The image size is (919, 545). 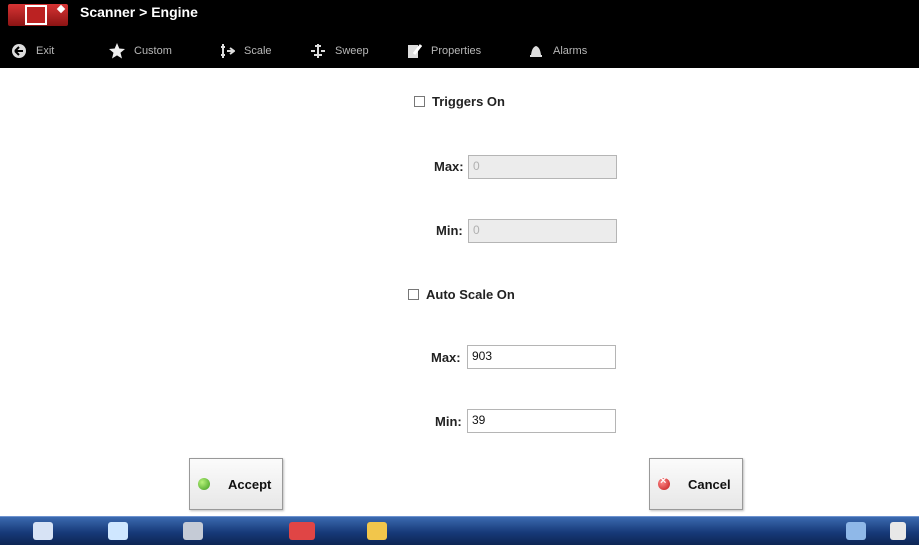 What do you see at coordinates (227, 51) in the screenshot?
I see `scale-icon` at bounding box center [227, 51].